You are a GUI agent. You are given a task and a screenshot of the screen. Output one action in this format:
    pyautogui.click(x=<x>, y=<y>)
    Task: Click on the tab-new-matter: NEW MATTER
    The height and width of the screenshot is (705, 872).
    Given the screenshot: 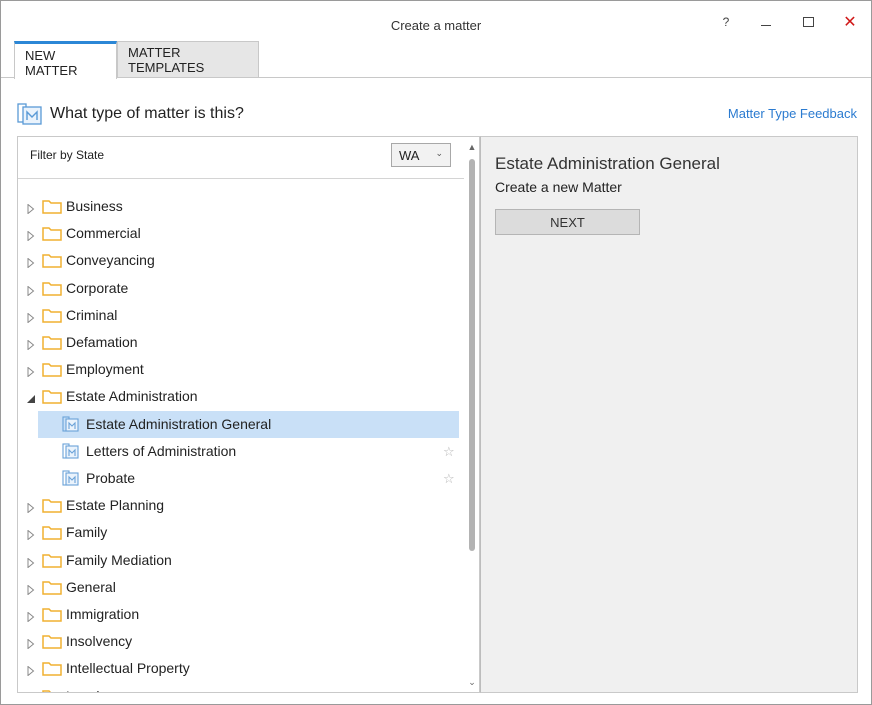 What is the action you would take?
    pyautogui.click(x=65, y=60)
    